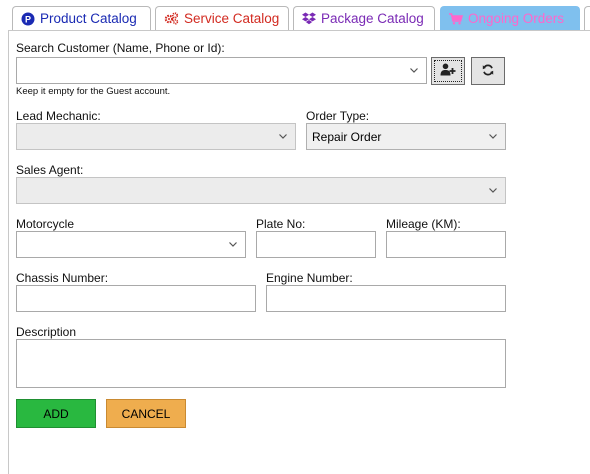  What do you see at coordinates (372, 18) in the screenshot?
I see `tab-package-catalog-label: Package Catalog` at bounding box center [372, 18].